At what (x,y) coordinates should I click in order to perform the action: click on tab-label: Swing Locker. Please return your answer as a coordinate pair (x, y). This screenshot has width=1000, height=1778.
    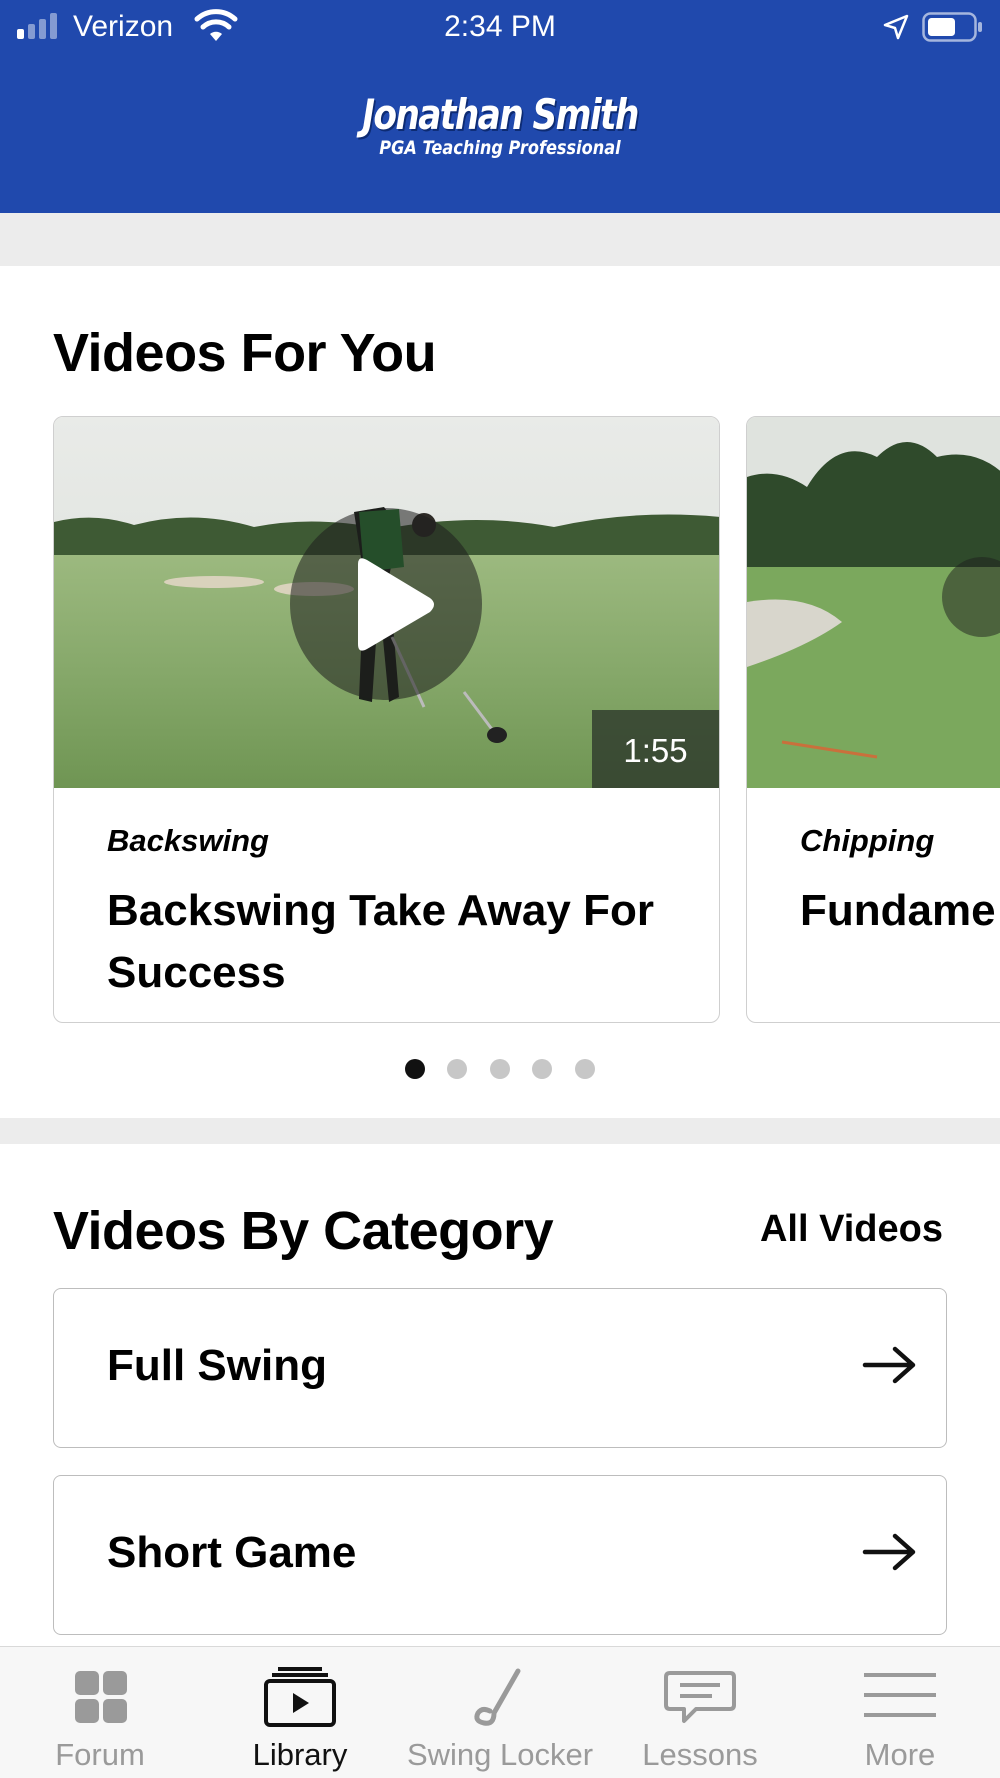
    Looking at the image, I should click on (500, 1754).